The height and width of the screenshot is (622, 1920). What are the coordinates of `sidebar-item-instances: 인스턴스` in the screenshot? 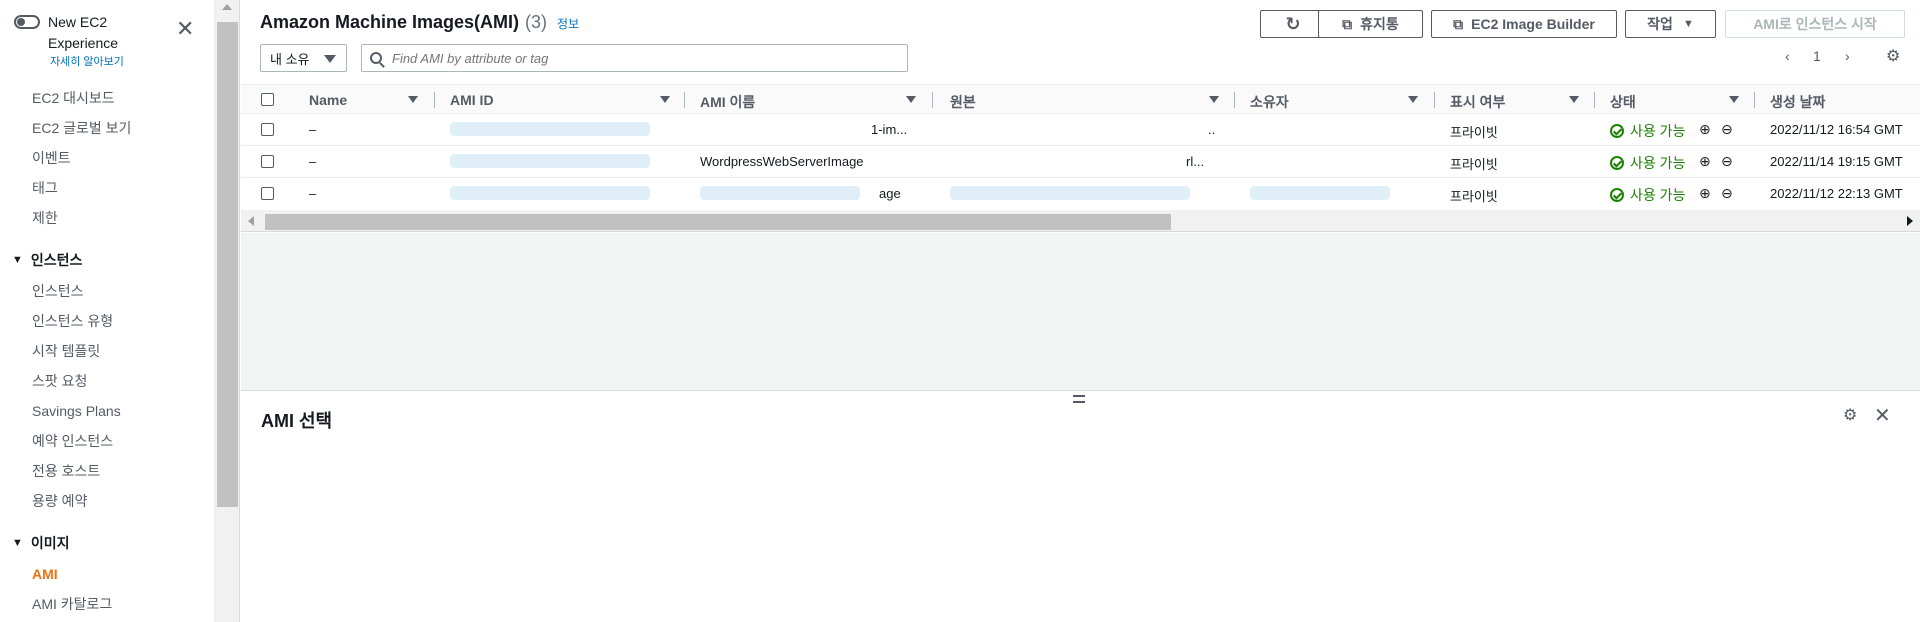 It's located at (58, 291).